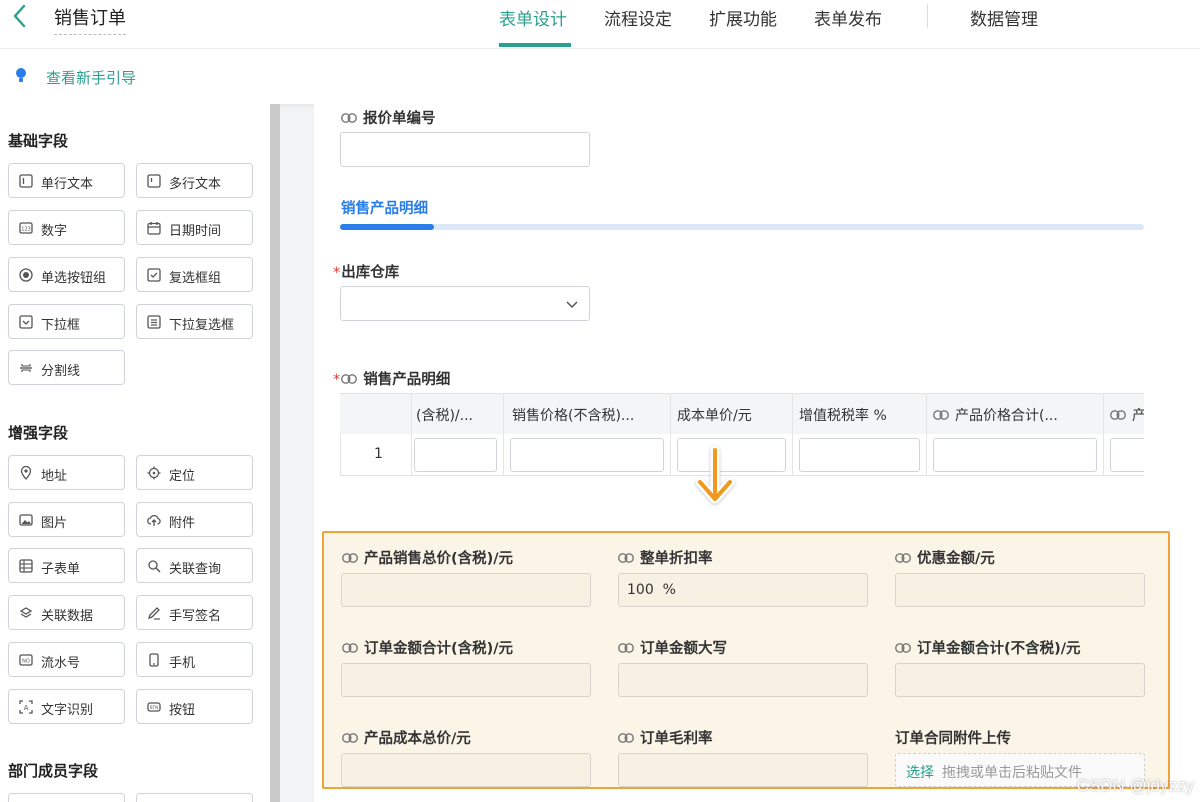  Describe the element at coordinates (742, 227) in the screenshot. I see `section-divider` at that location.